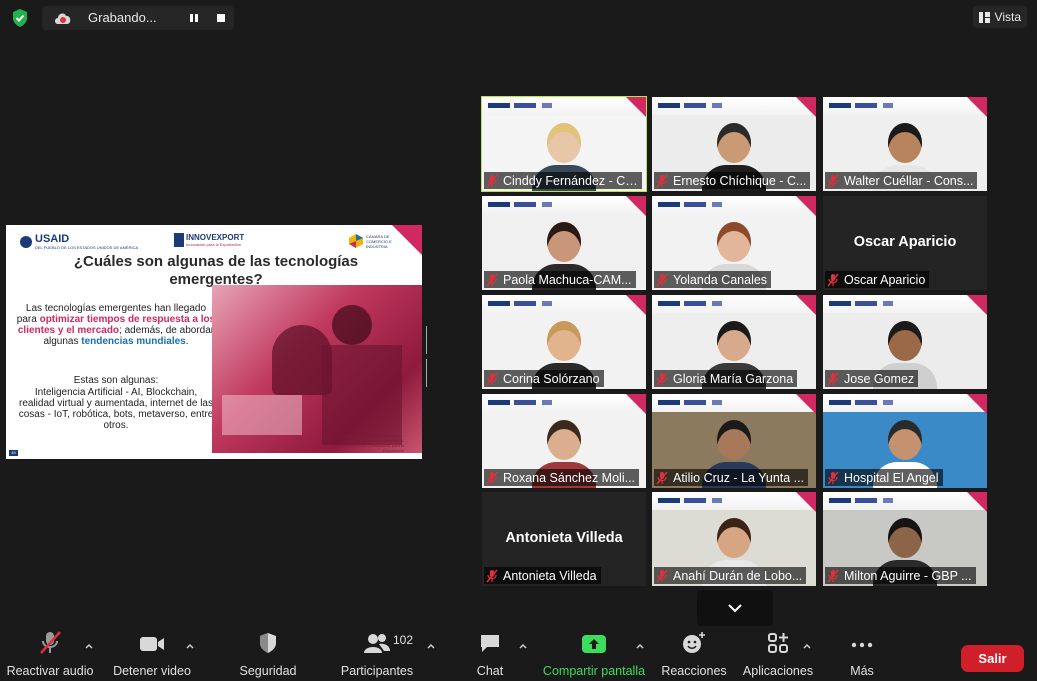 The width and height of the screenshot is (1037, 681). Describe the element at coordinates (190, 646) in the screenshot. I see `video-options-caret-icon` at that location.